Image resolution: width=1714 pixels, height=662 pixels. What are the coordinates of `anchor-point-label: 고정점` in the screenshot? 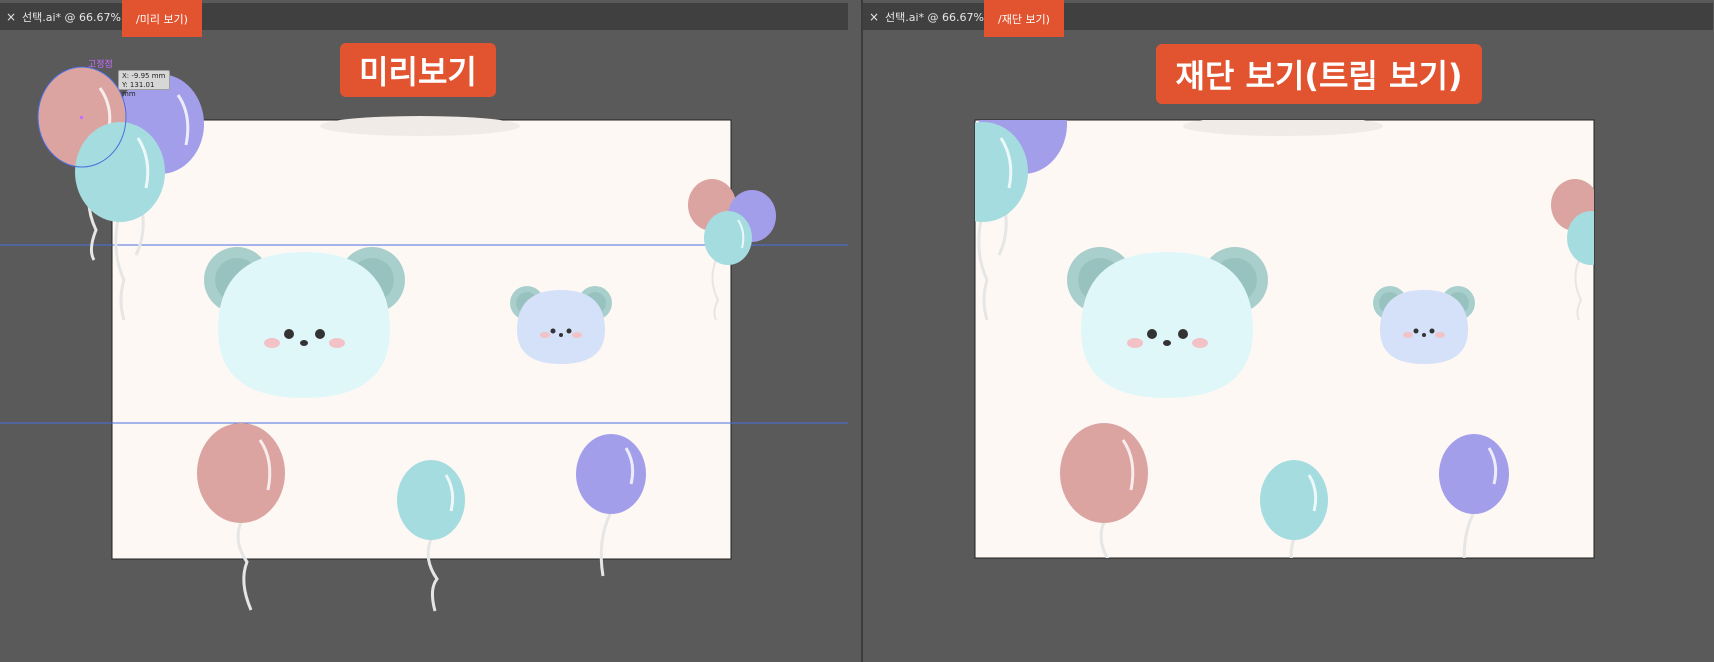 It's located at (100, 65).